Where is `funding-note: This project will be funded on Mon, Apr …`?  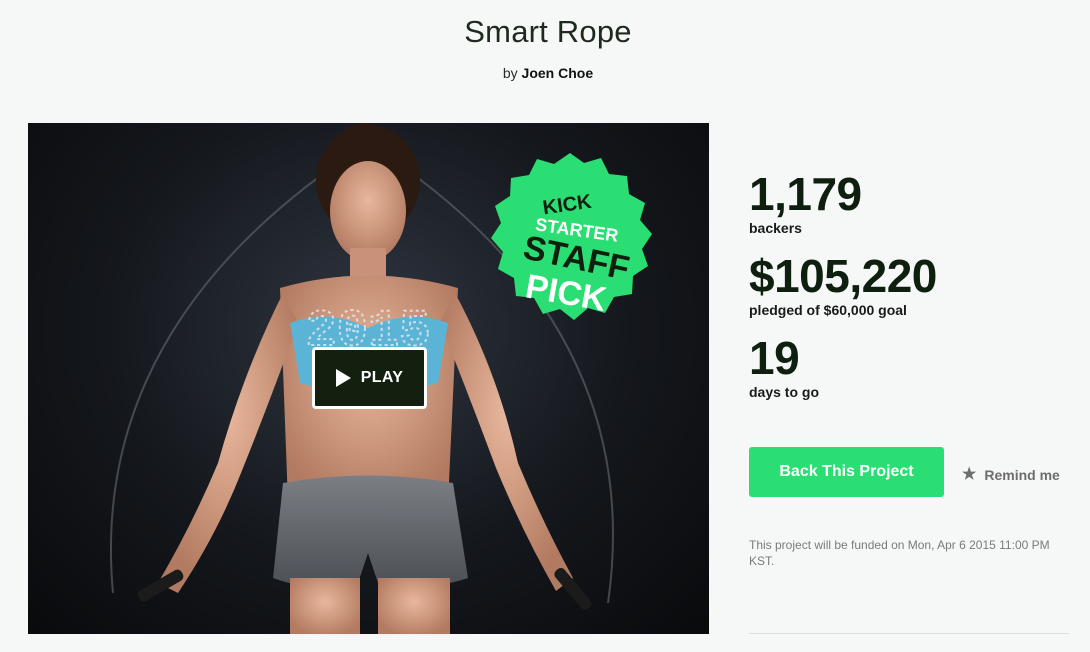
funding-note: This project will be funded on Mon, Apr … is located at coordinates (899, 553).